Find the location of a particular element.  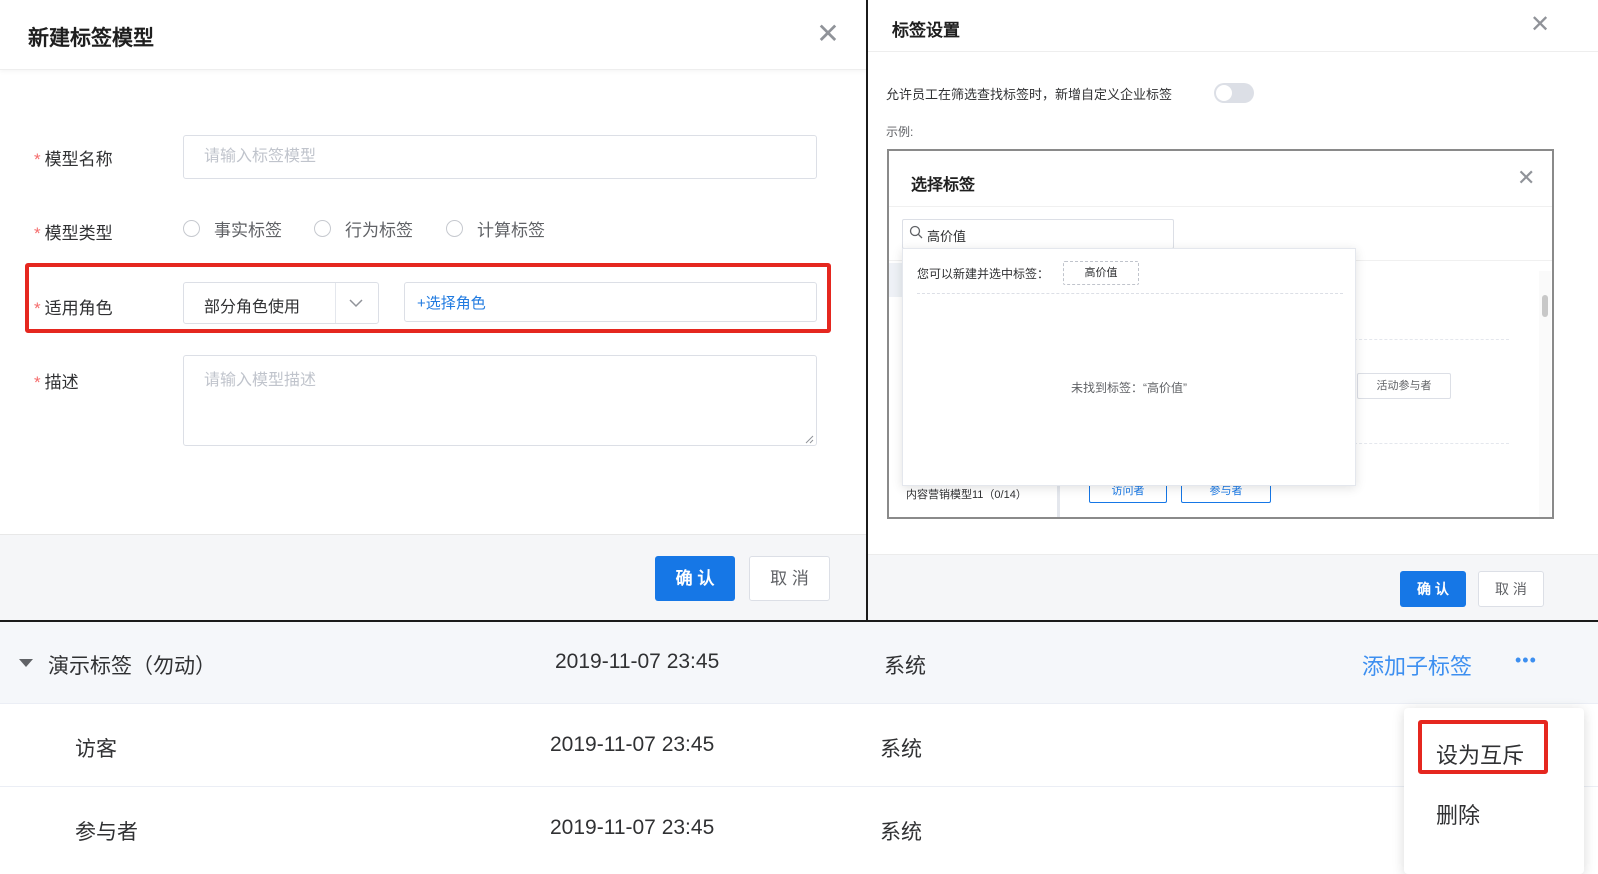

inner-dialog-title: 选择标签 is located at coordinates (943, 185).